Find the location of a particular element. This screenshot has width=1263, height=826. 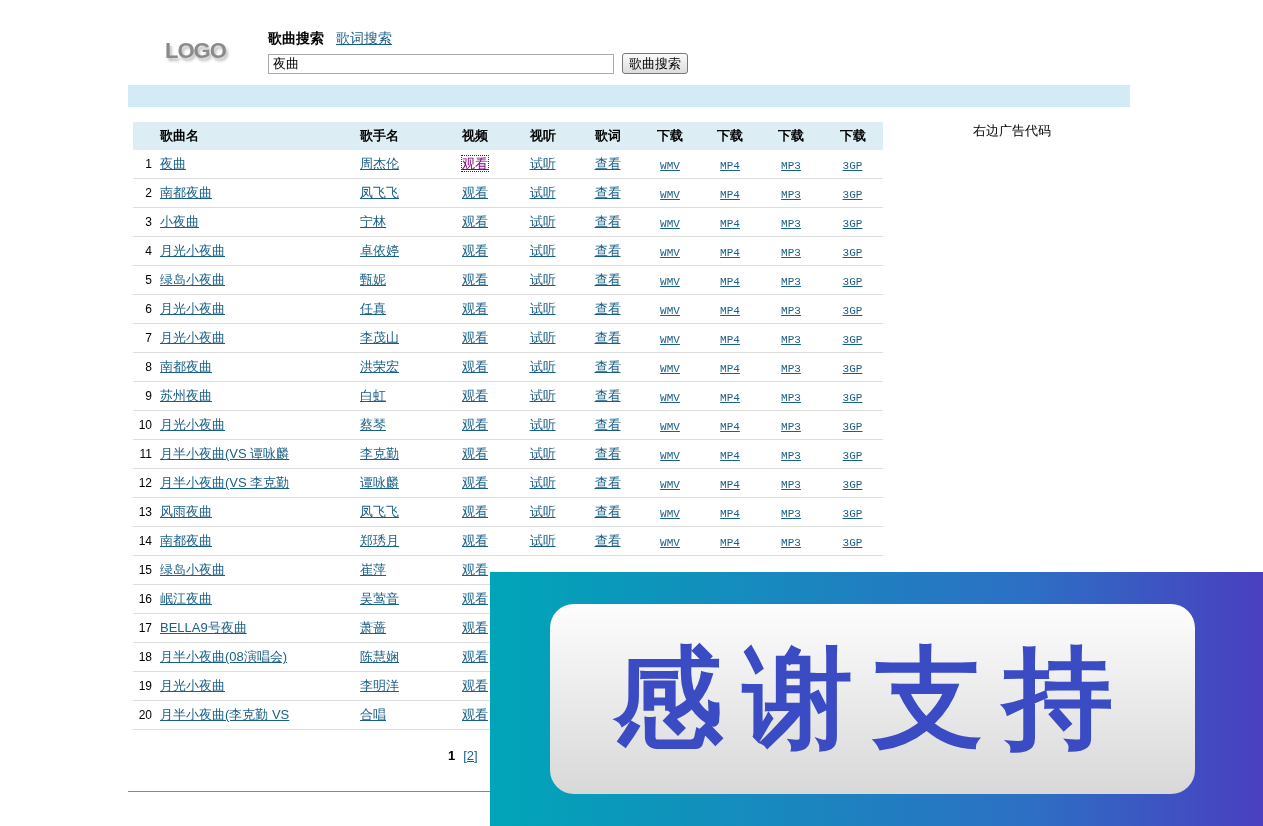

singer-link: 萧蔷 is located at coordinates (373, 627).